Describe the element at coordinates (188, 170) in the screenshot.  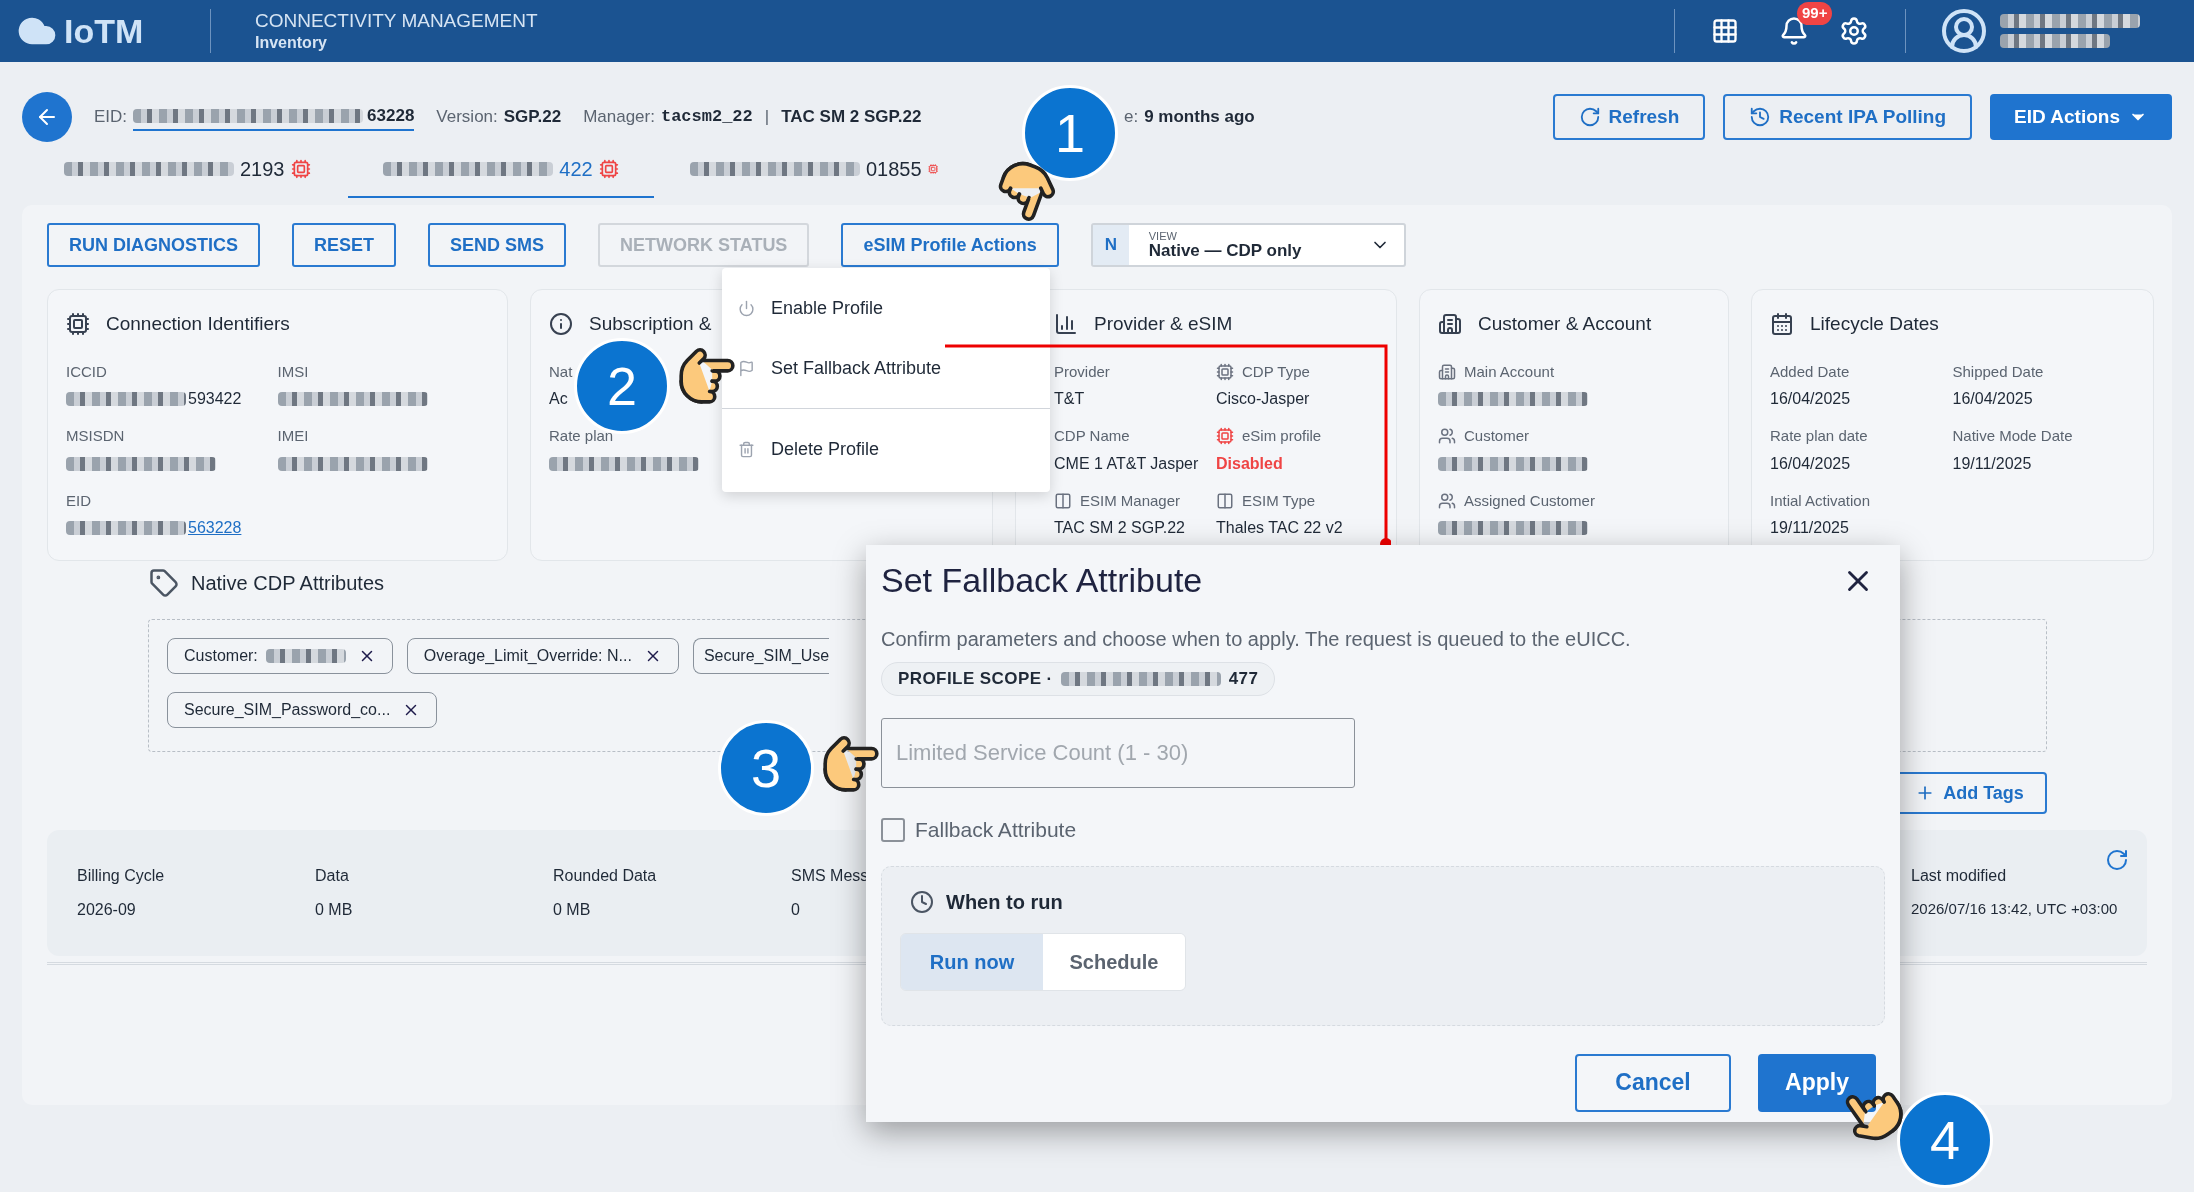
I see `profile-tab: 2193` at that location.